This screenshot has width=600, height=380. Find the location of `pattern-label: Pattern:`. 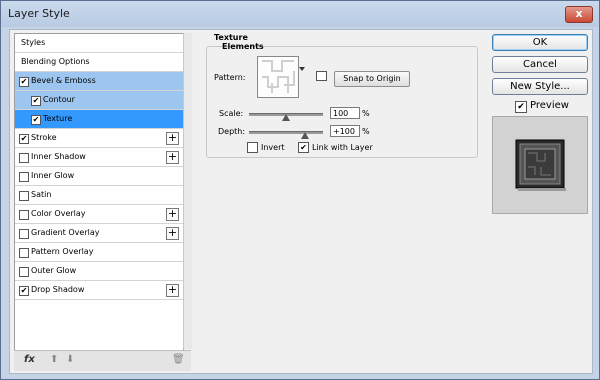

pattern-label: Pattern: is located at coordinates (230, 77).